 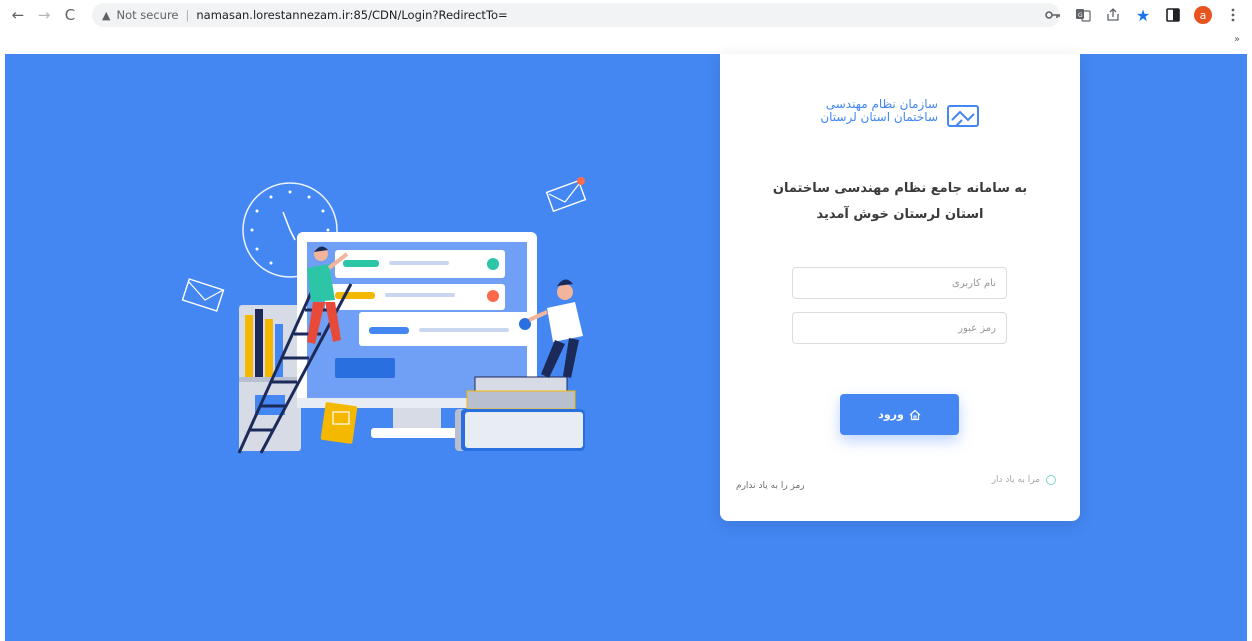 I want to click on logo-text: سازمان نظام مهندسی ساختمان استان لرستان, so click(x=879, y=111).